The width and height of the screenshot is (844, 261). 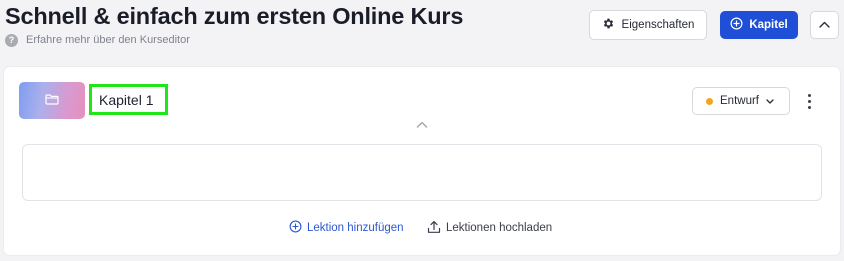 I want to click on chapter-thumbnail, so click(x=52, y=100).